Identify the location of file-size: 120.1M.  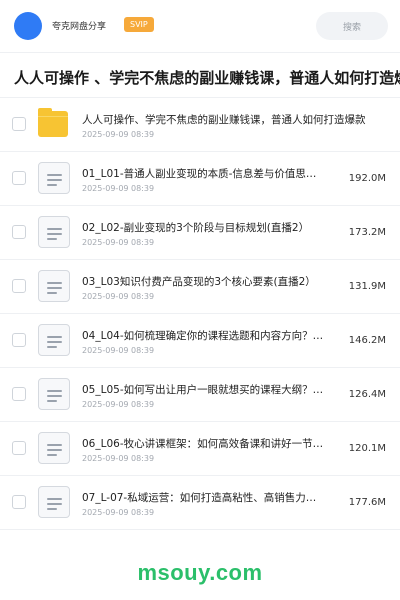
(367, 448).